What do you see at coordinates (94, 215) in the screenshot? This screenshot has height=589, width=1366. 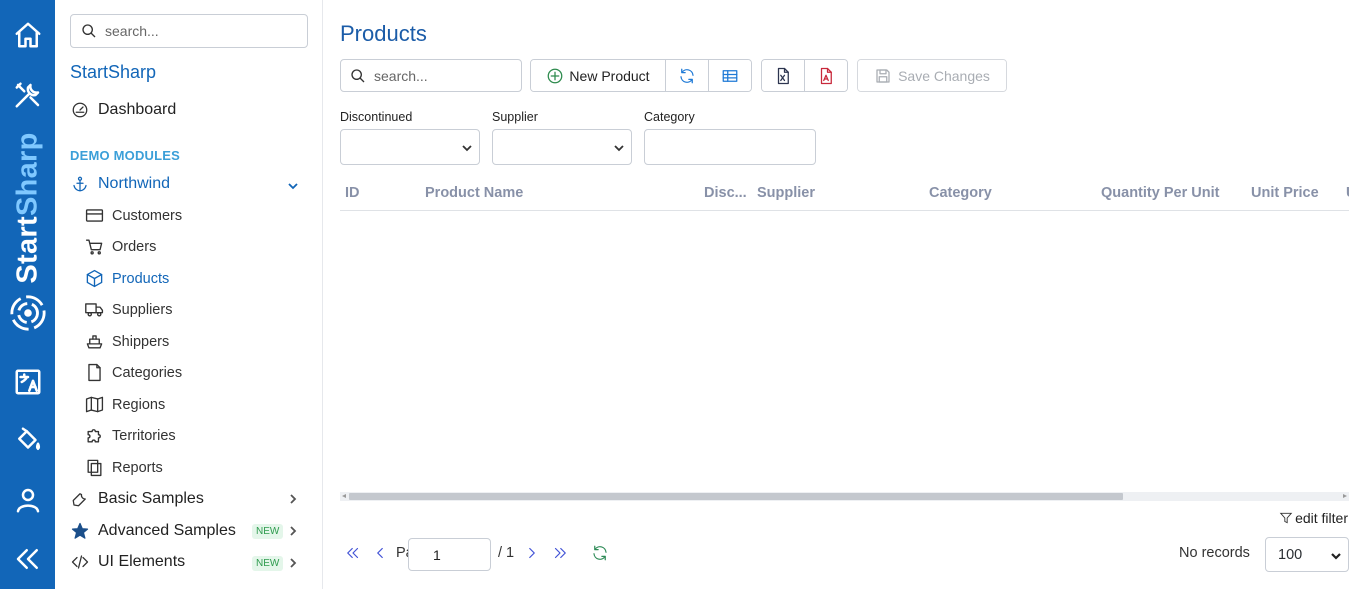 I see `credit-card-icon` at bounding box center [94, 215].